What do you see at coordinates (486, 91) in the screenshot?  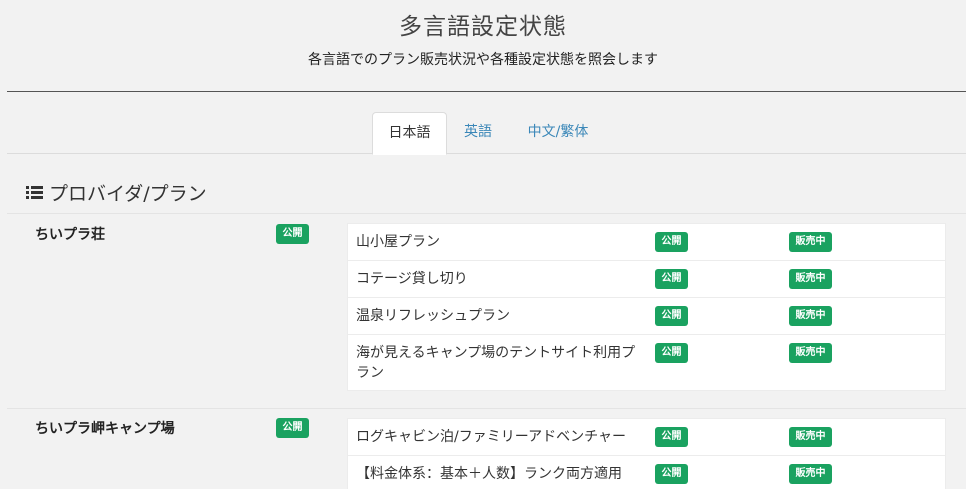 I see `header-divider` at bounding box center [486, 91].